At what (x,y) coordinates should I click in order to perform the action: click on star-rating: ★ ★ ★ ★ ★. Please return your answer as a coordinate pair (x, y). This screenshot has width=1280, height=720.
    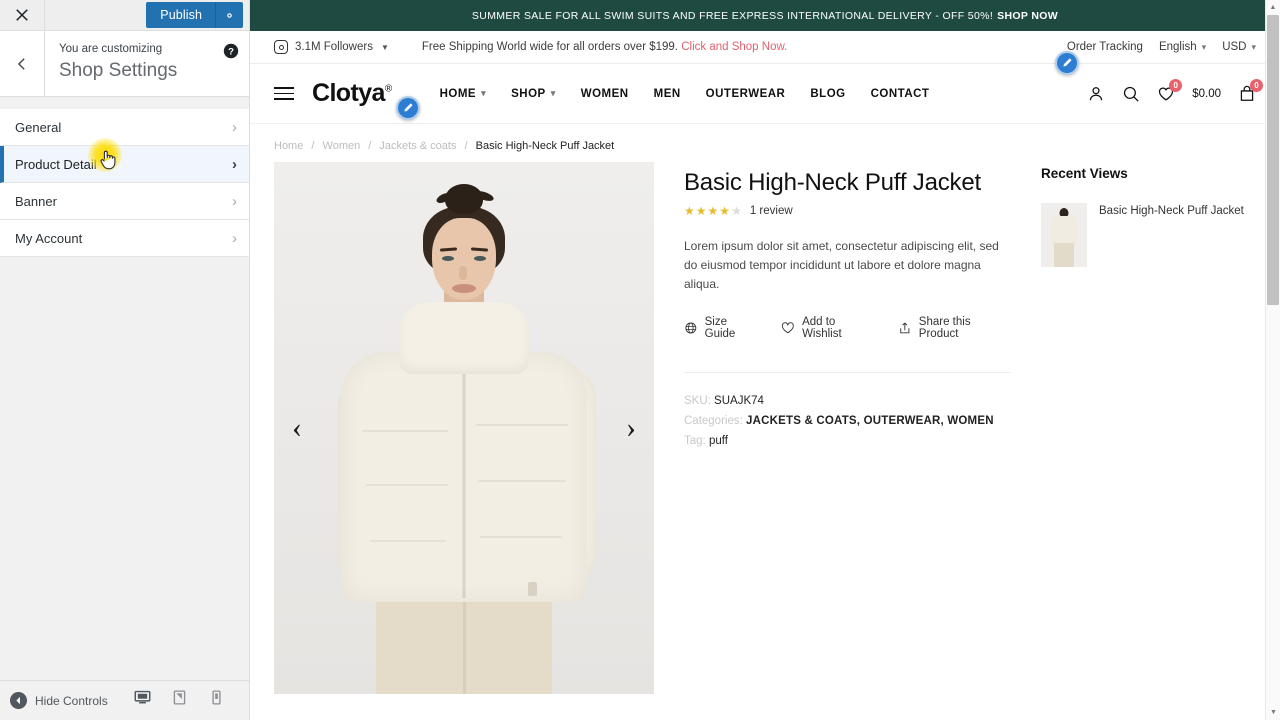
    Looking at the image, I should click on (713, 211).